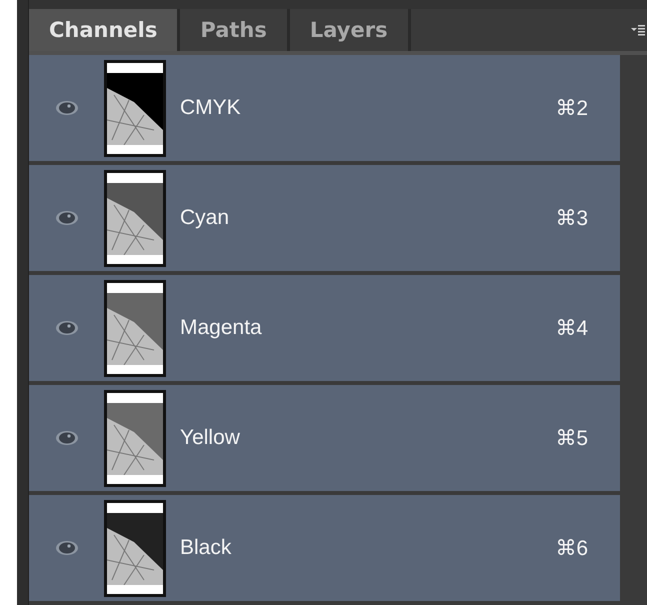 This screenshot has height=605, width=647. What do you see at coordinates (571, 438) in the screenshot?
I see `shortcut-label: ⌘5` at bounding box center [571, 438].